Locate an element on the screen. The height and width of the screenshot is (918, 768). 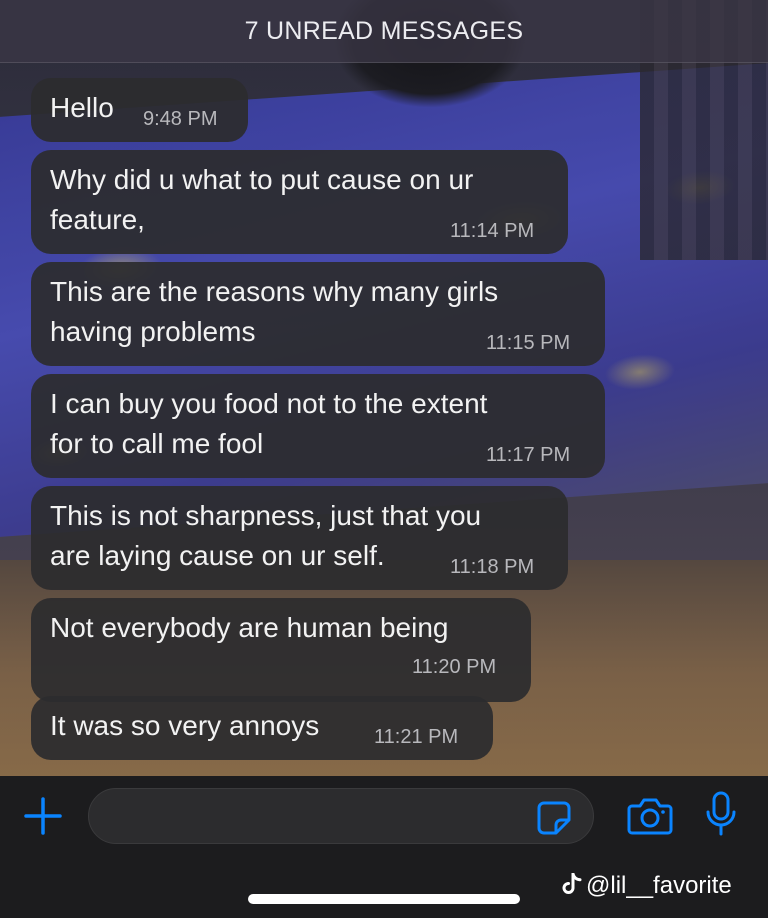
message-bubble: Hello 9:48 PM is located at coordinates (139, 110).